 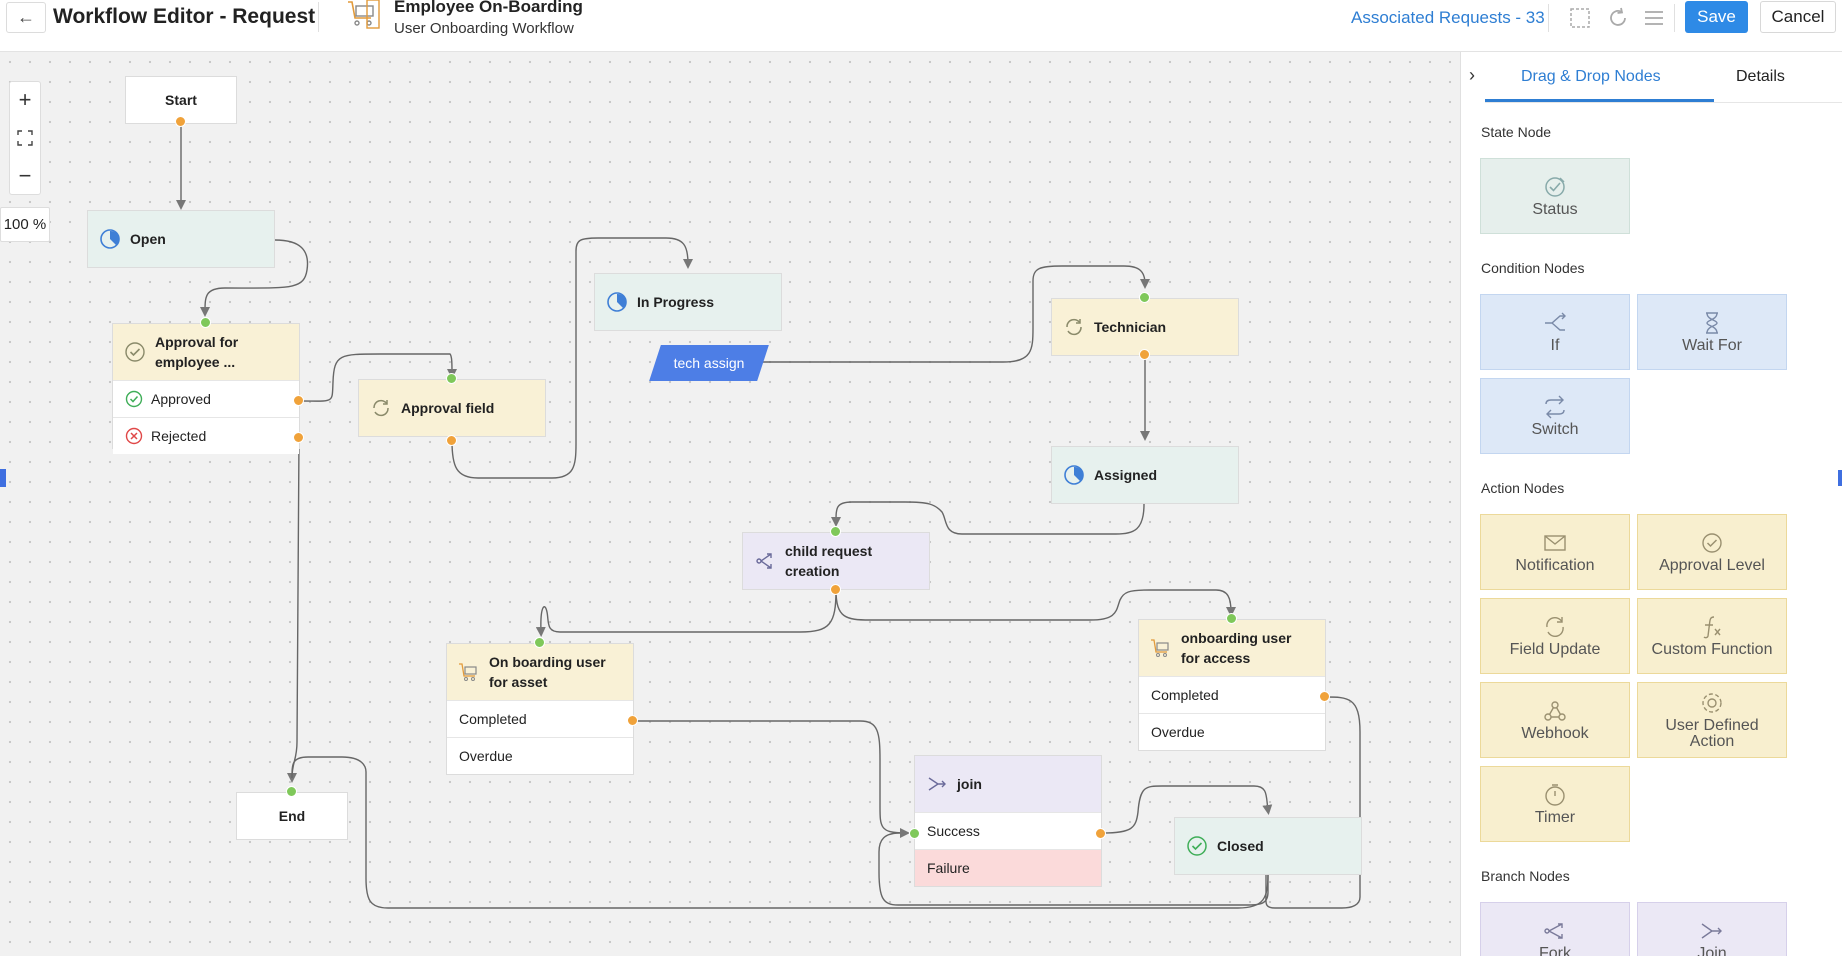 What do you see at coordinates (181, 239) in the screenshot?
I see `open-status-node: Open` at bounding box center [181, 239].